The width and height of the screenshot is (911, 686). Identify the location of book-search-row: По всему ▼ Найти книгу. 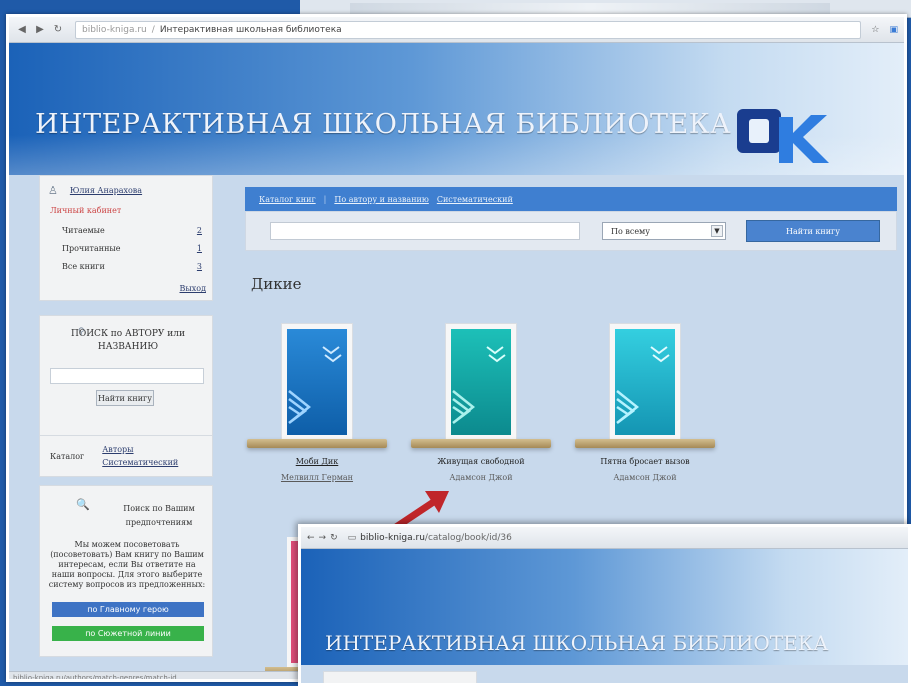
(571, 231).